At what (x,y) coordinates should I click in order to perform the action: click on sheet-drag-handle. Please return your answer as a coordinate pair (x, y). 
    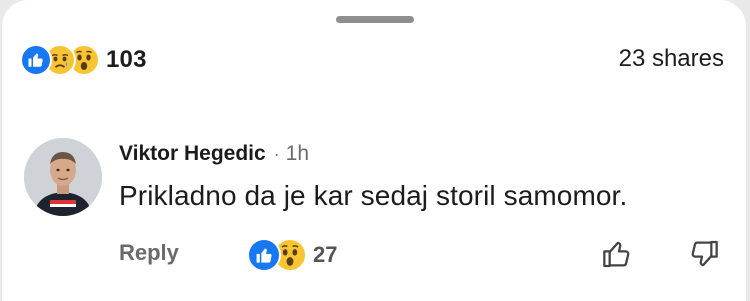
    Looking at the image, I should click on (375, 19).